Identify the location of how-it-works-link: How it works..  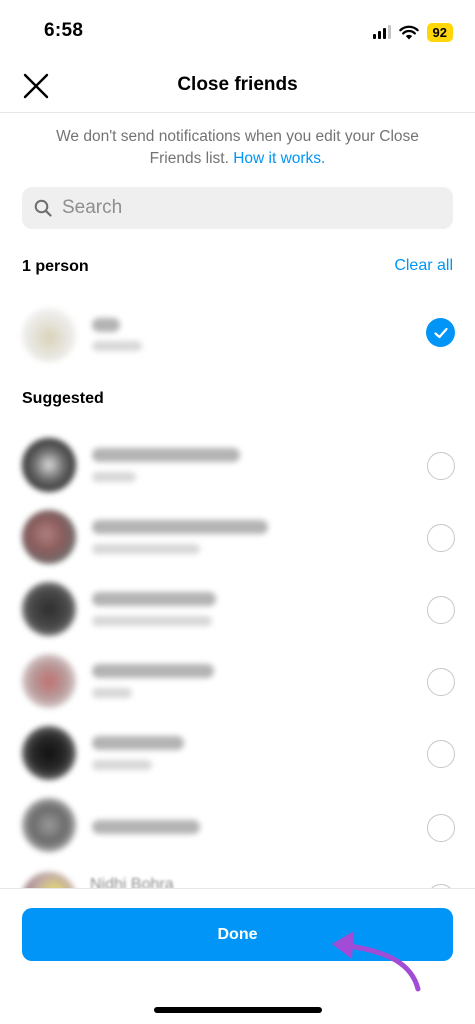
(279, 158).